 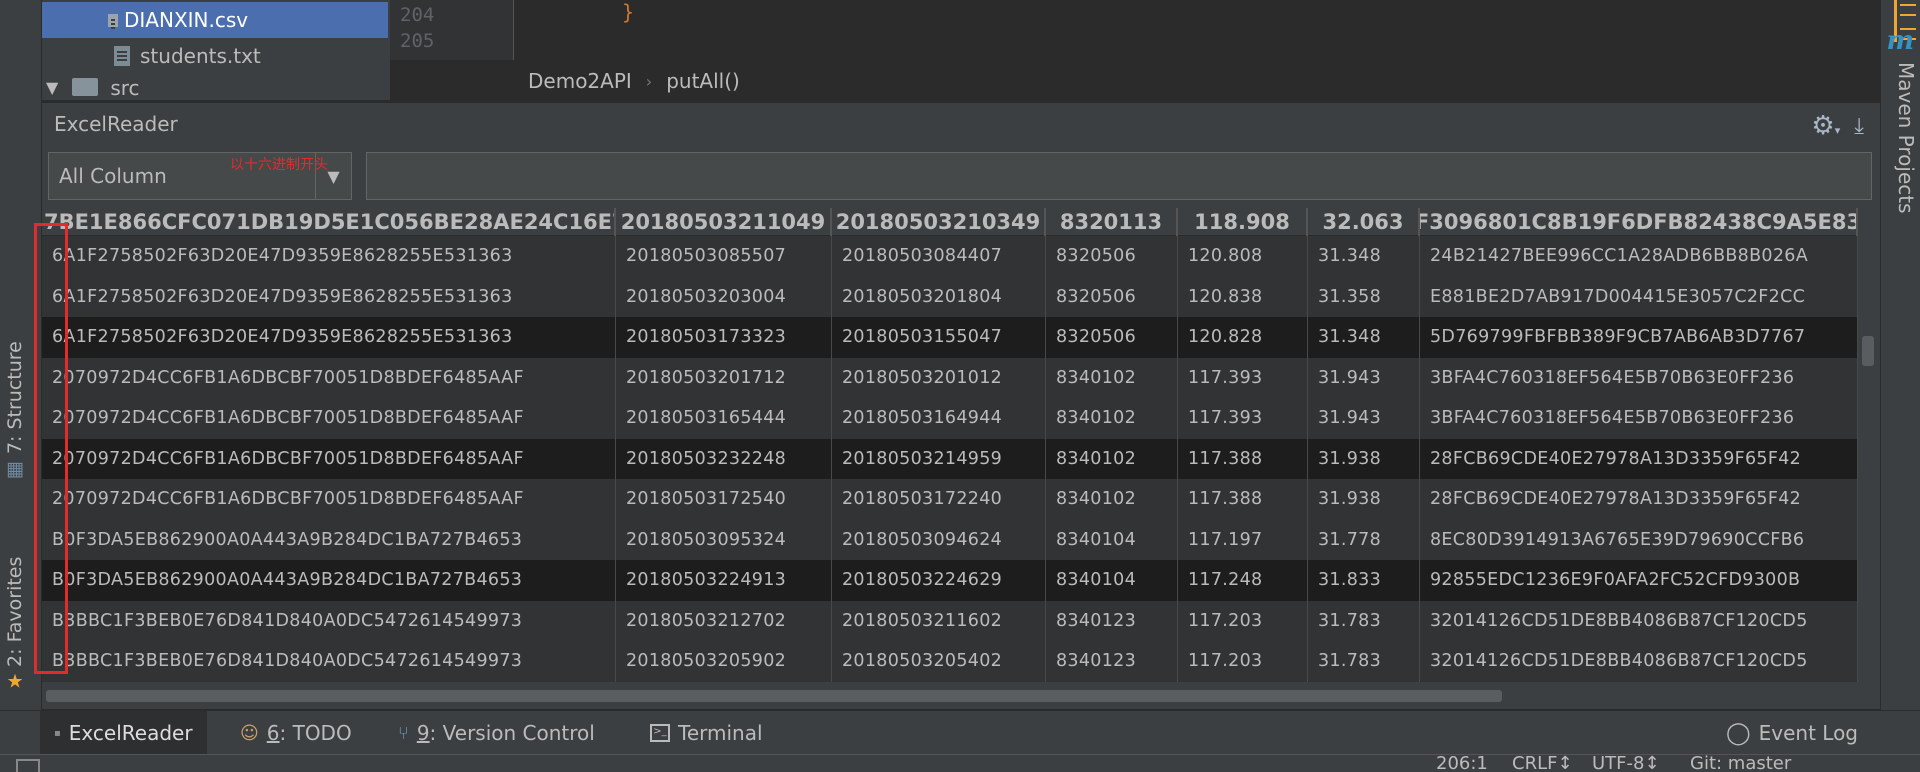 I want to click on favorites-tab: ★ 2: Favorites, so click(x=15, y=625).